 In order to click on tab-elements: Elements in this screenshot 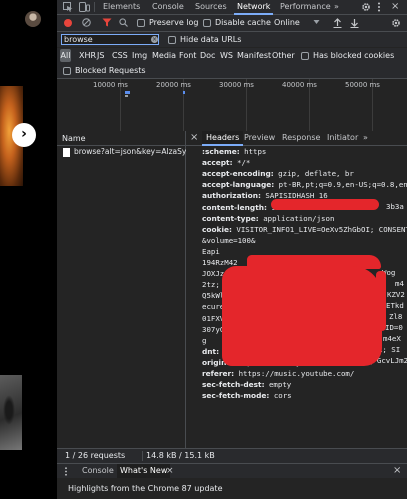, I will do `click(121, 7)`.